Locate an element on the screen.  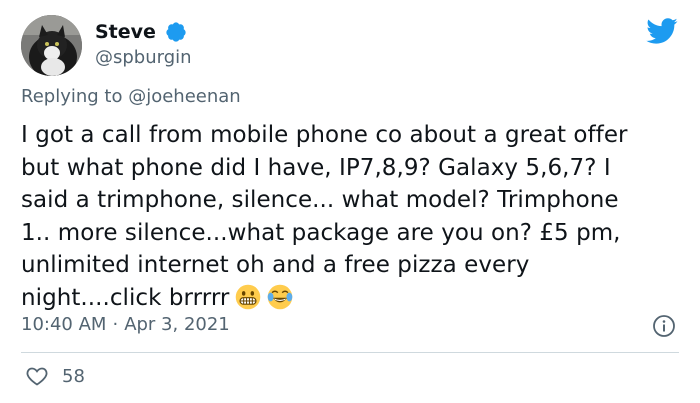
author-block: Steve @spburgin is located at coordinates (143, 43).